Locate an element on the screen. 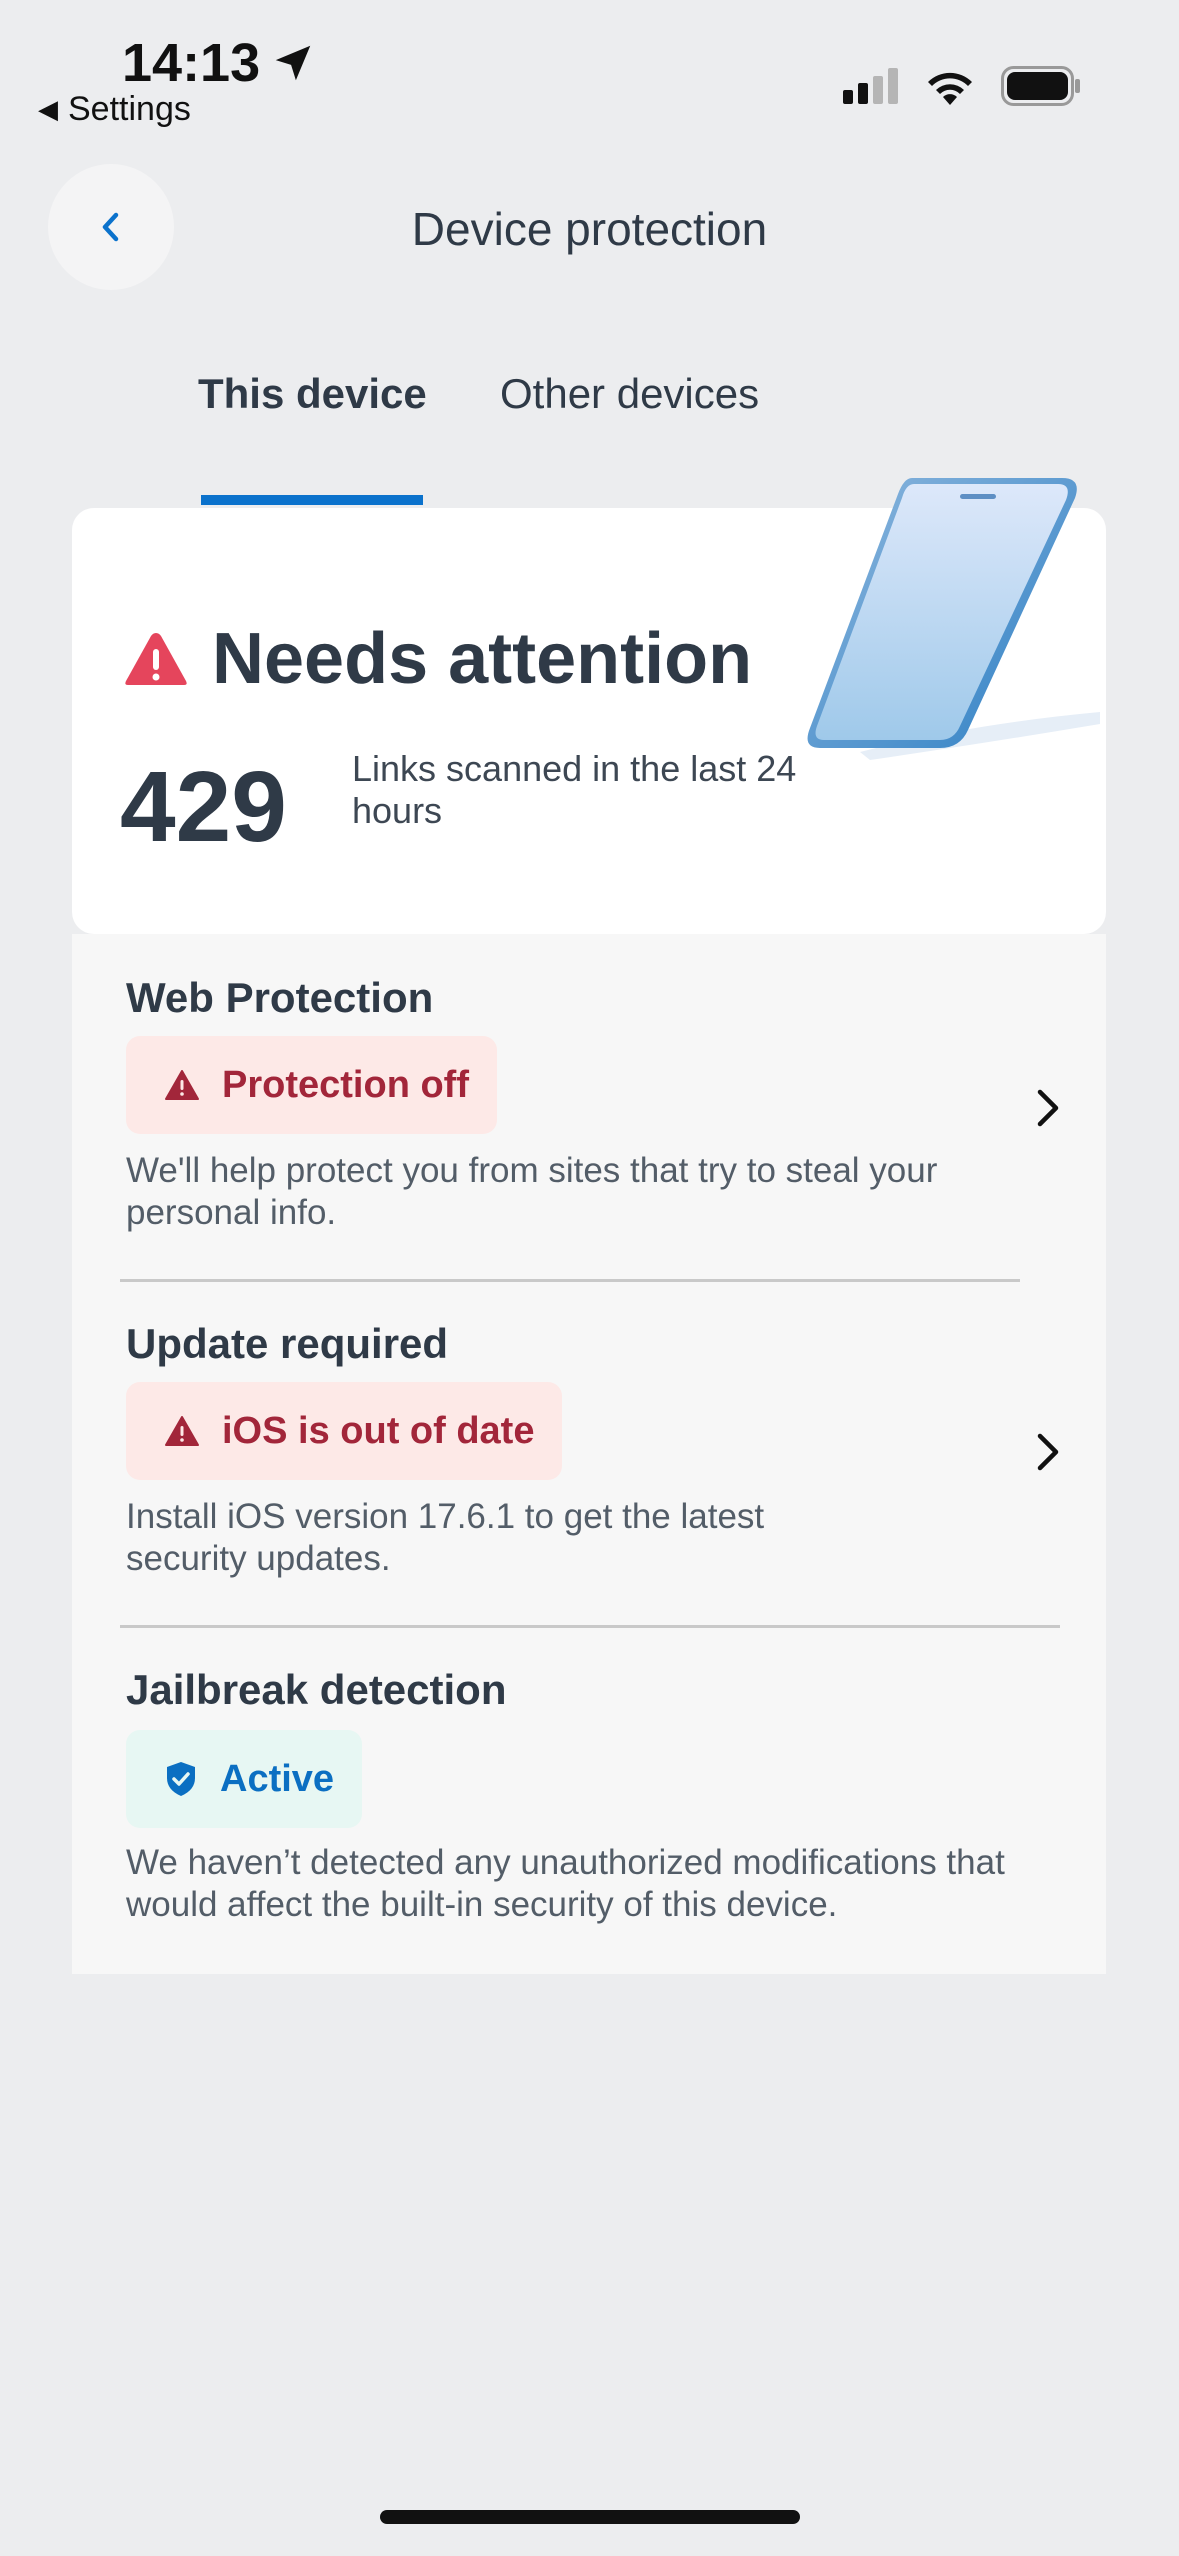 Image resolution: width=1179 pixels, height=2556 pixels. location-arrow-icon is located at coordinates (293, 63).